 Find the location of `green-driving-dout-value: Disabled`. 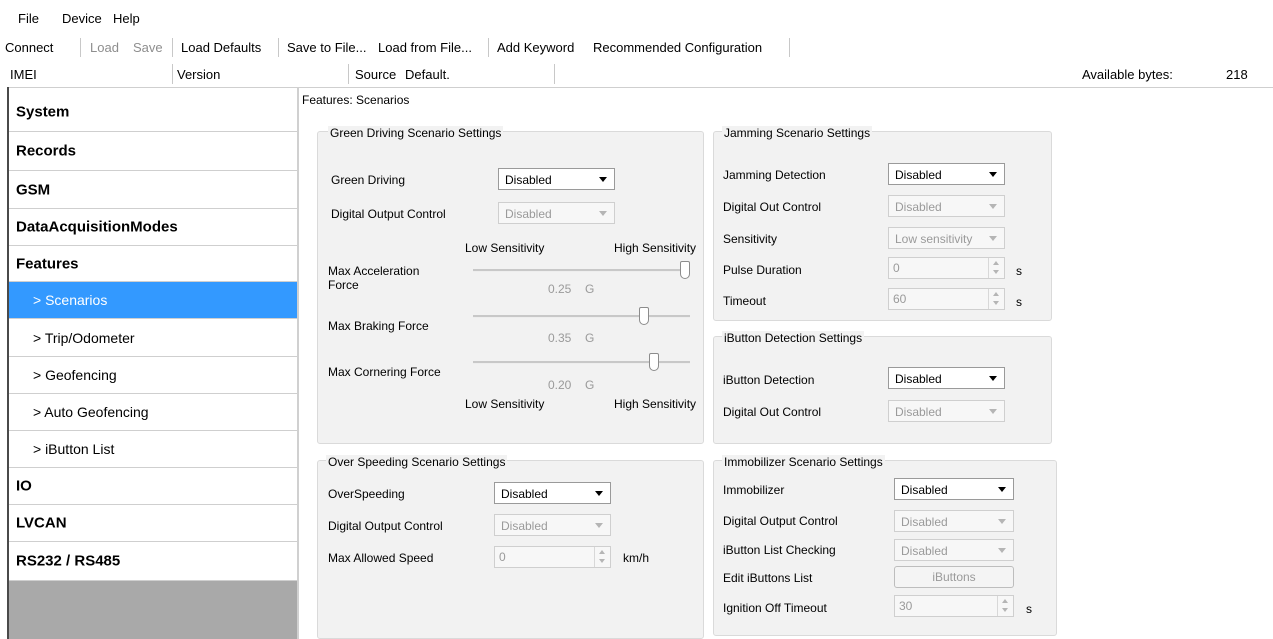

green-driving-dout-value: Disabled is located at coordinates (528, 214).